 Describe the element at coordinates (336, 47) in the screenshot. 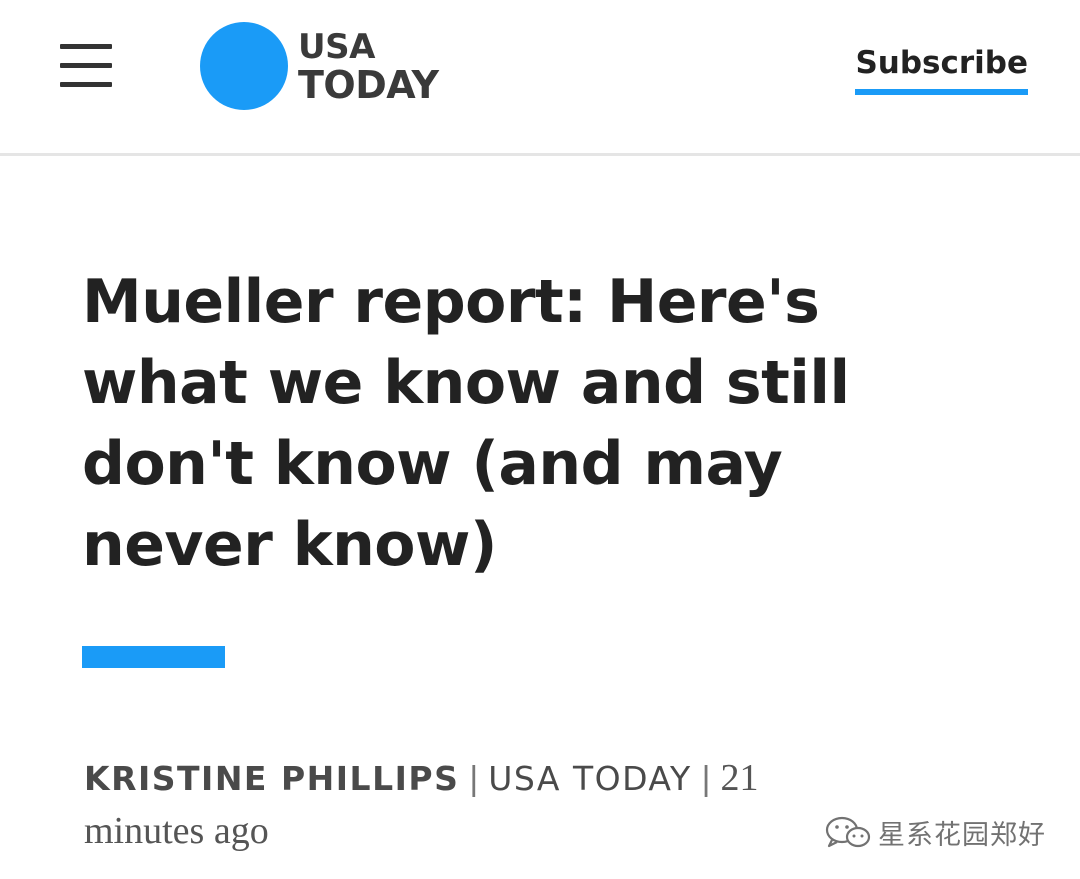

I see `logo-text-line1: USA` at that location.